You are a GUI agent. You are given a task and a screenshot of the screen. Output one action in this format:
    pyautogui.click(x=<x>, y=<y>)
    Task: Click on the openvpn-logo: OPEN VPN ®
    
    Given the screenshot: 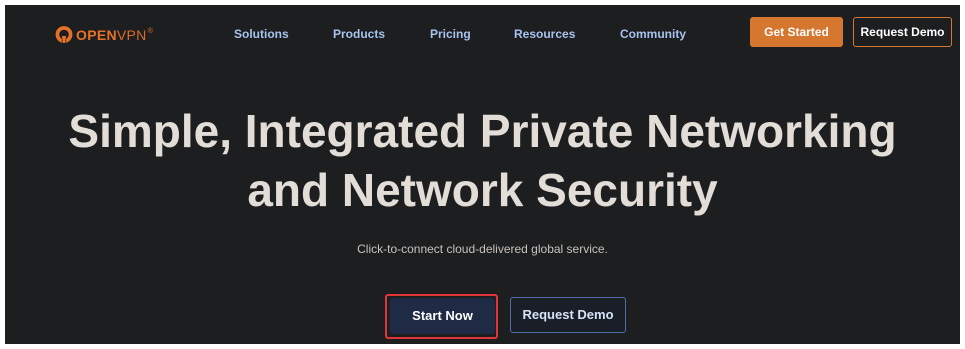 What is the action you would take?
    pyautogui.click(x=104, y=35)
    